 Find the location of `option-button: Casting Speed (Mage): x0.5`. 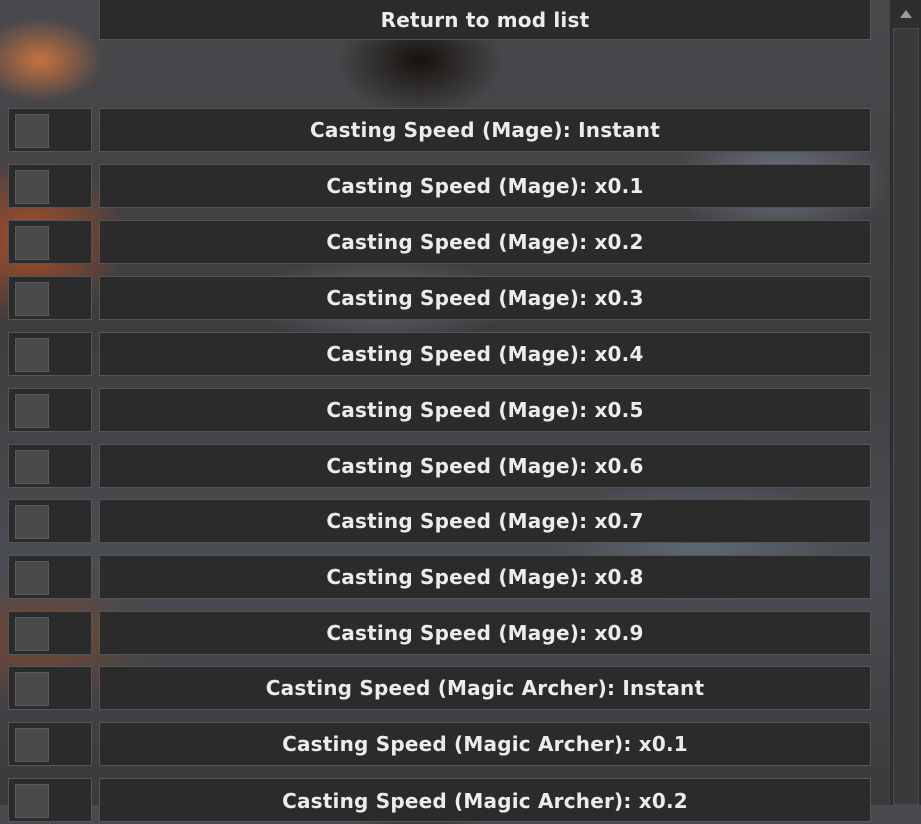

option-button: Casting Speed (Mage): x0.5 is located at coordinates (485, 410).